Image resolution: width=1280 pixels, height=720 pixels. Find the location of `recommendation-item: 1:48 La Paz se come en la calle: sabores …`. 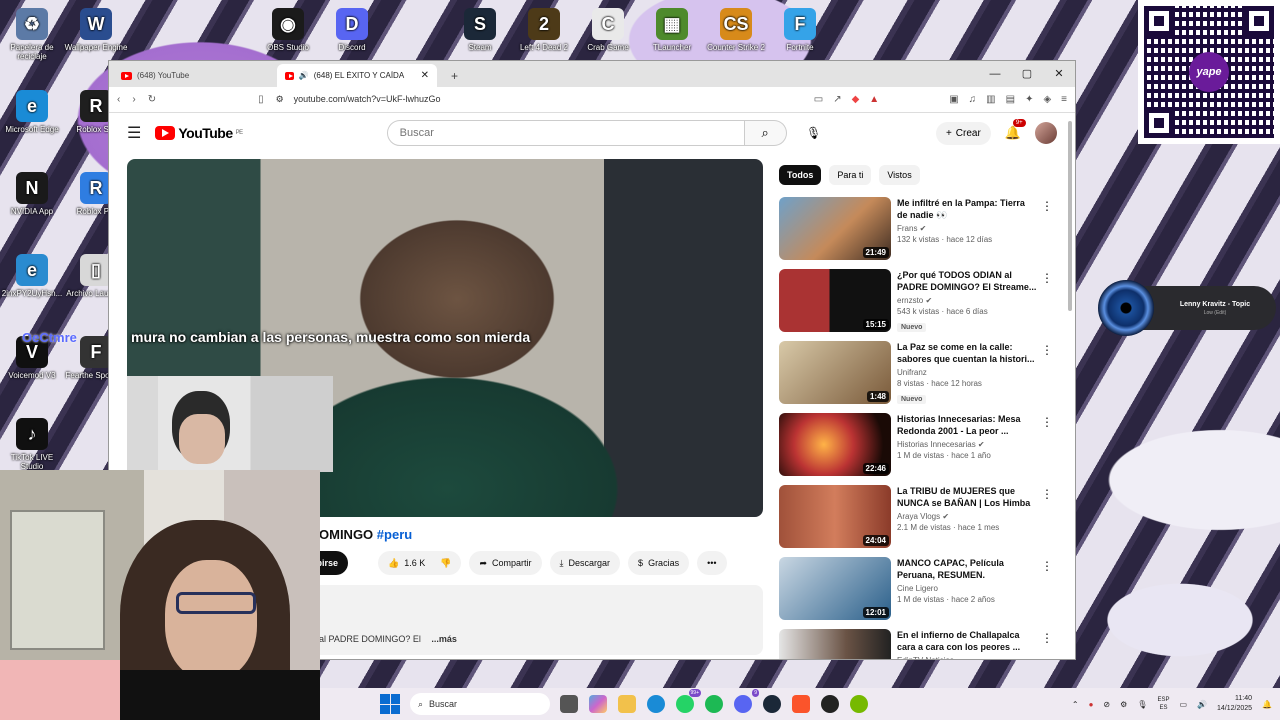

recommendation-item: 1:48 La Paz se come en la calle: sabores … is located at coordinates (919, 375).